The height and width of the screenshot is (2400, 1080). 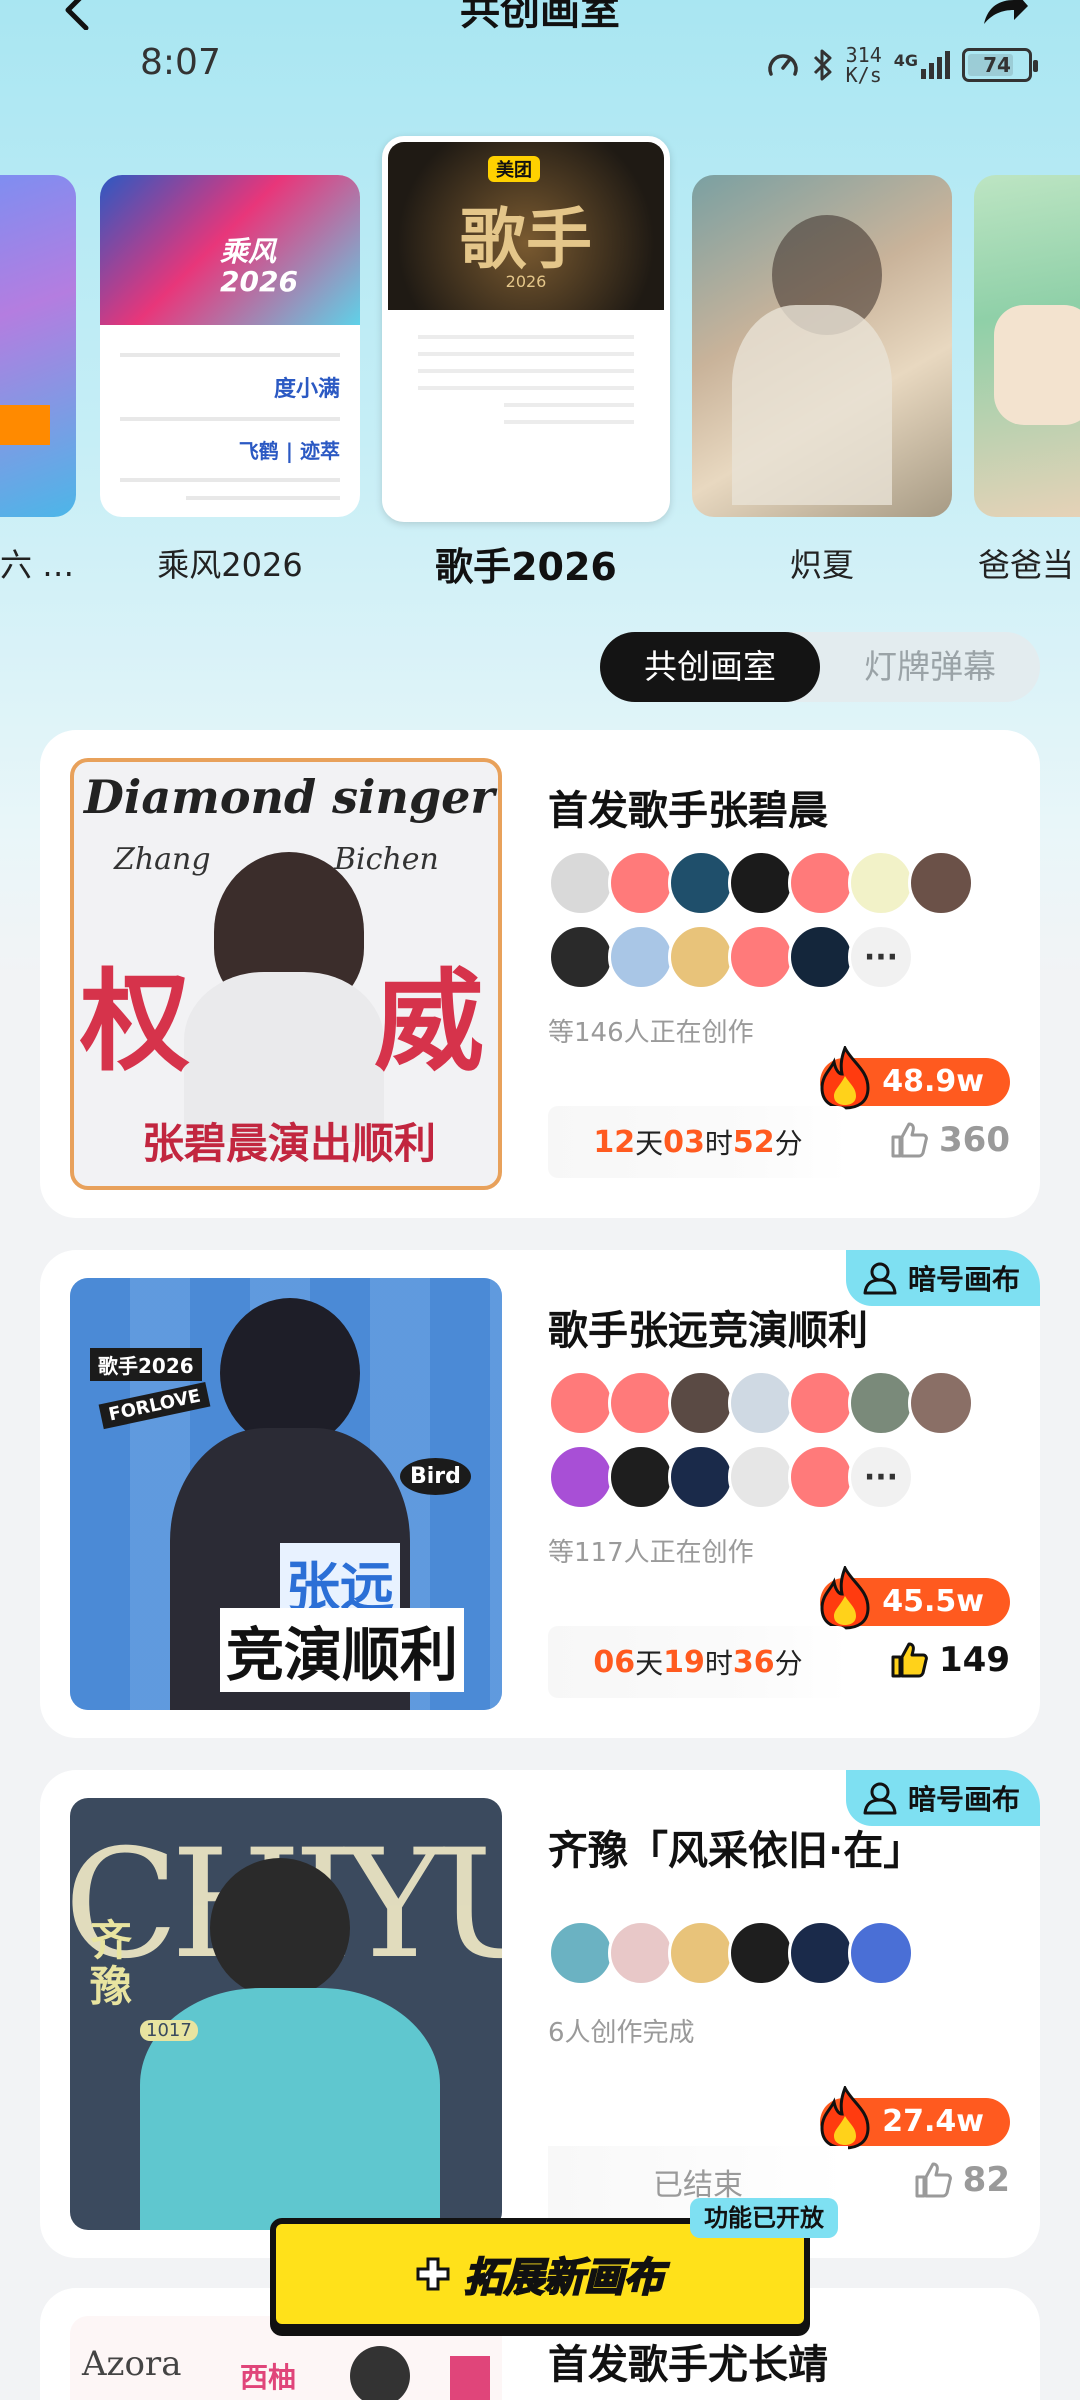 What do you see at coordinates (915, 1078) in the screenshot?
I see `heat-badge: 48.9w` at bounding box center [915, 1078].